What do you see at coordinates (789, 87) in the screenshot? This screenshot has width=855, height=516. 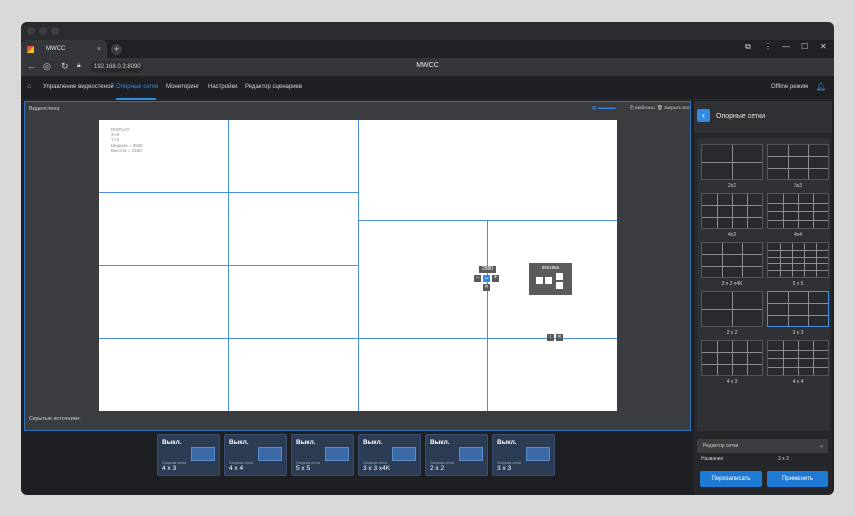 I see `offline-mode-toggle: Offline режим` at bounding box center [789, 87].